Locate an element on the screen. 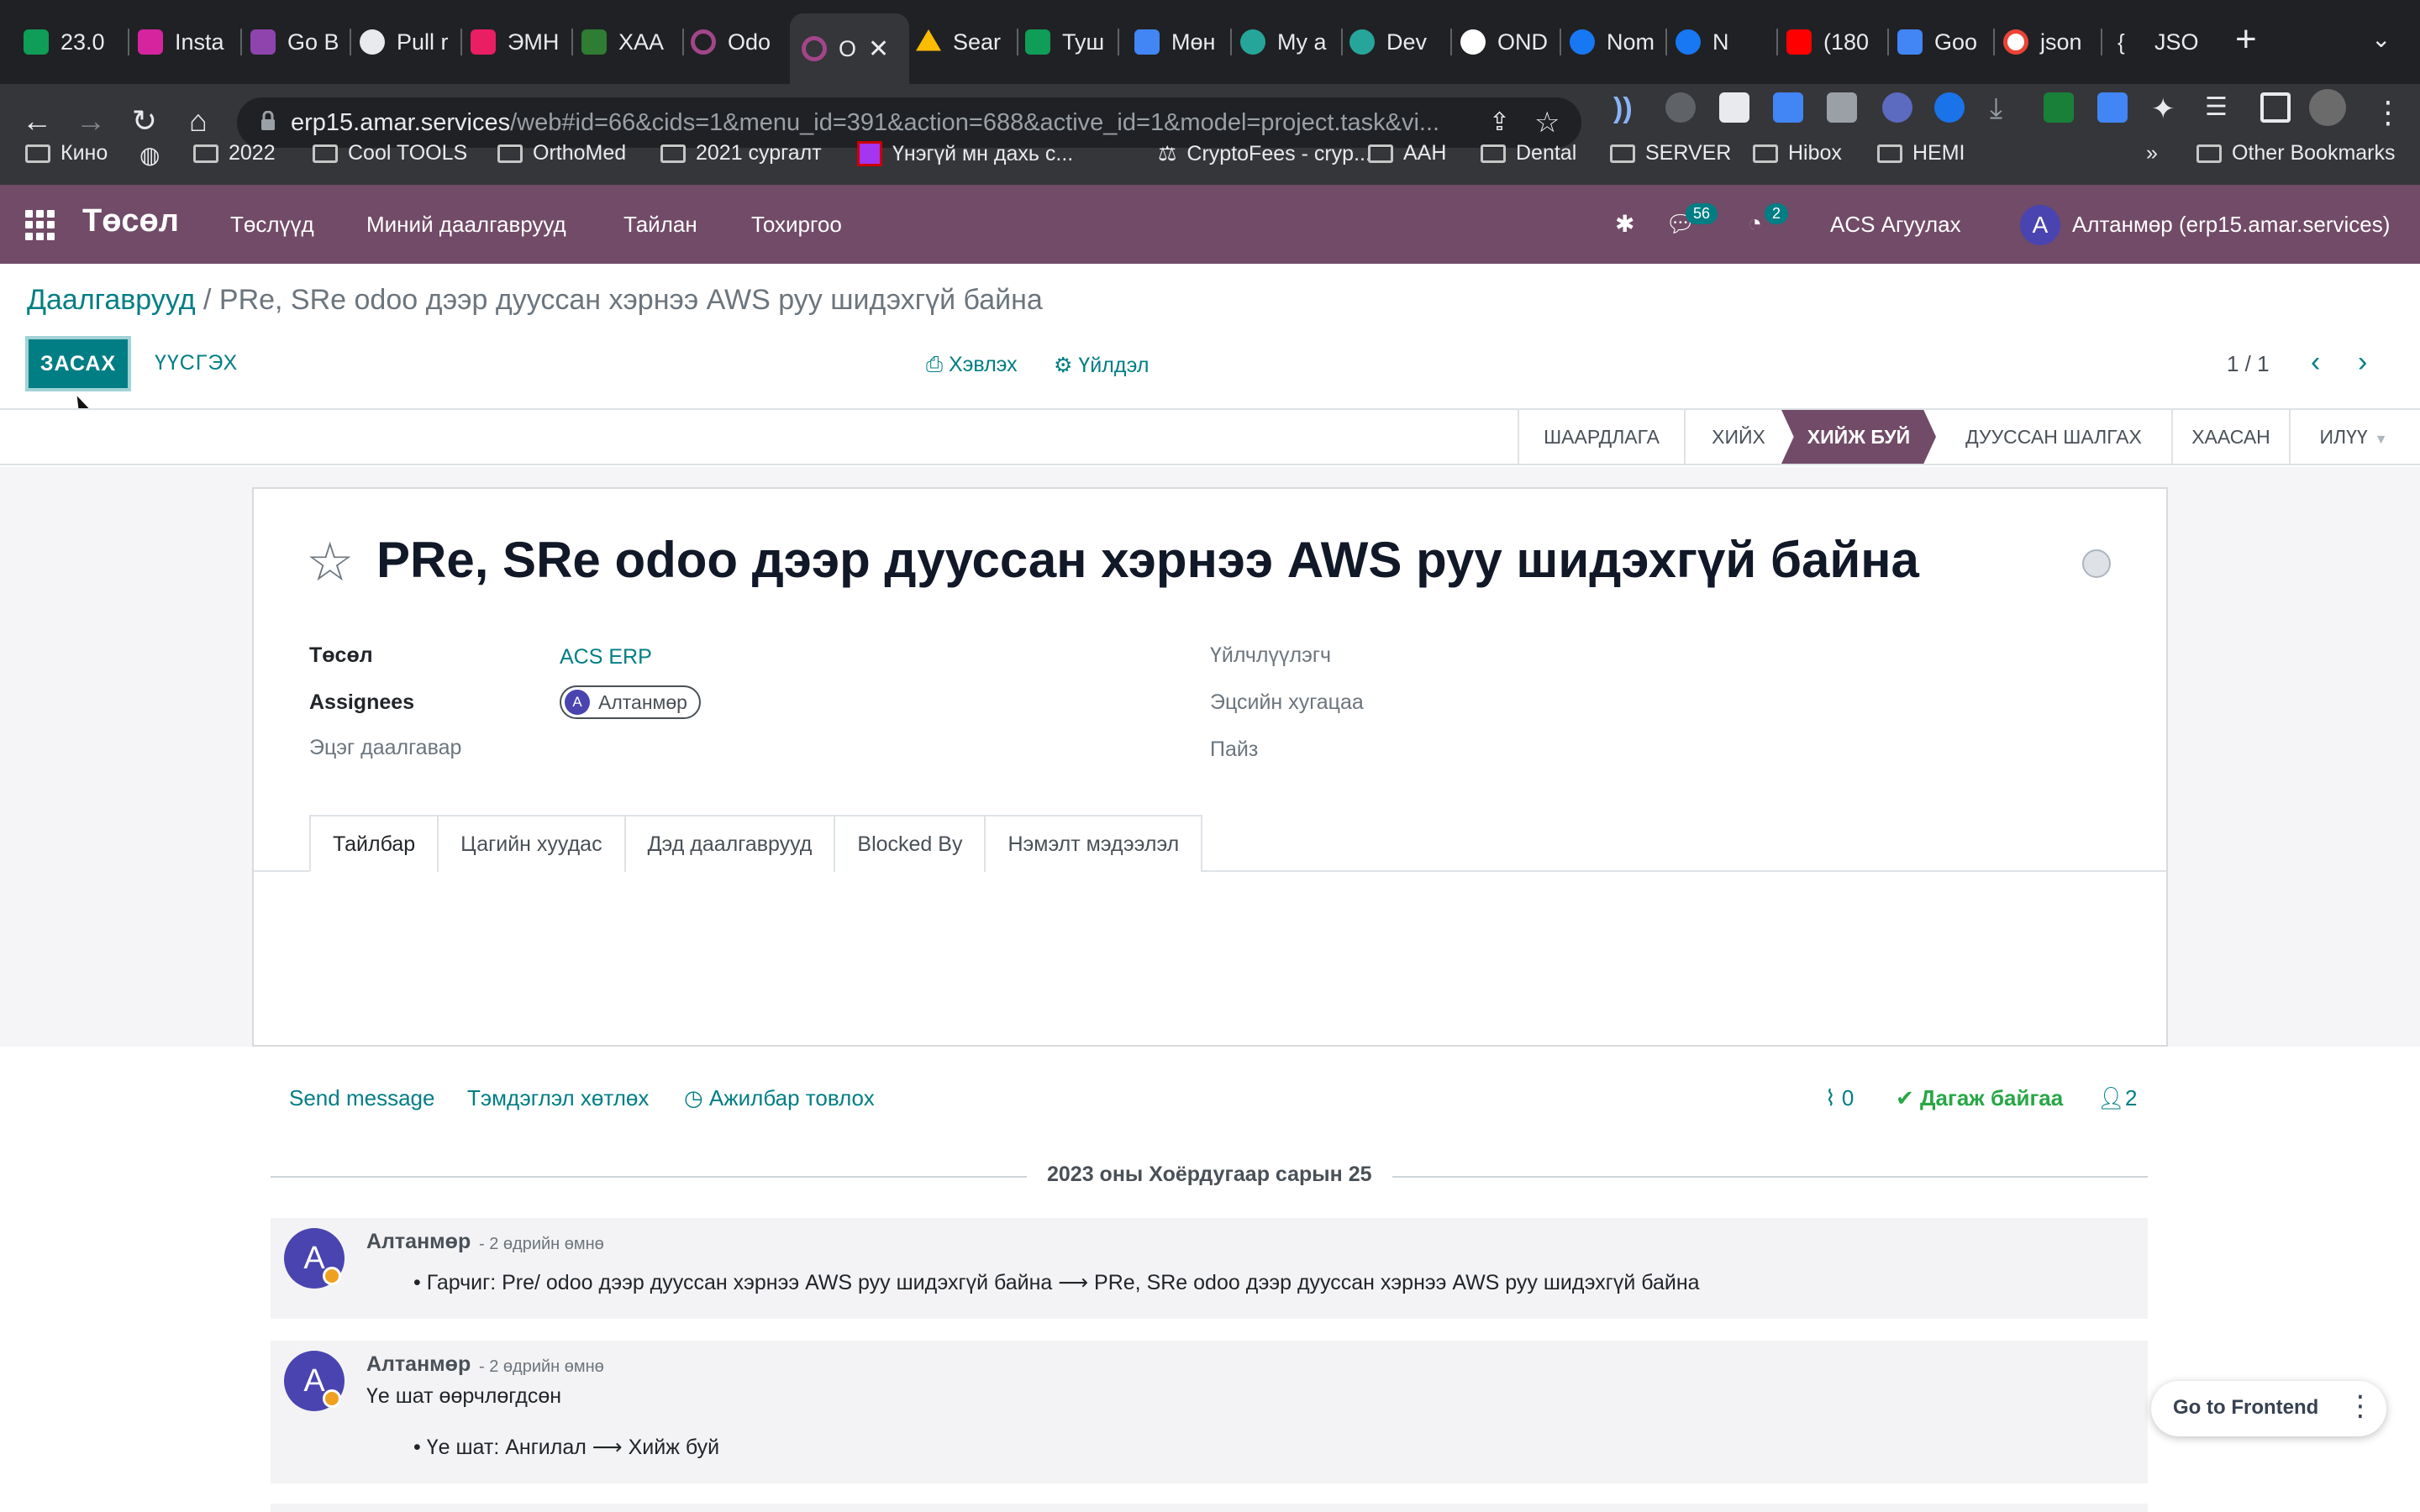  tab-subtasks: Дэд даалгаврууд is located at coordinates (729, 843).